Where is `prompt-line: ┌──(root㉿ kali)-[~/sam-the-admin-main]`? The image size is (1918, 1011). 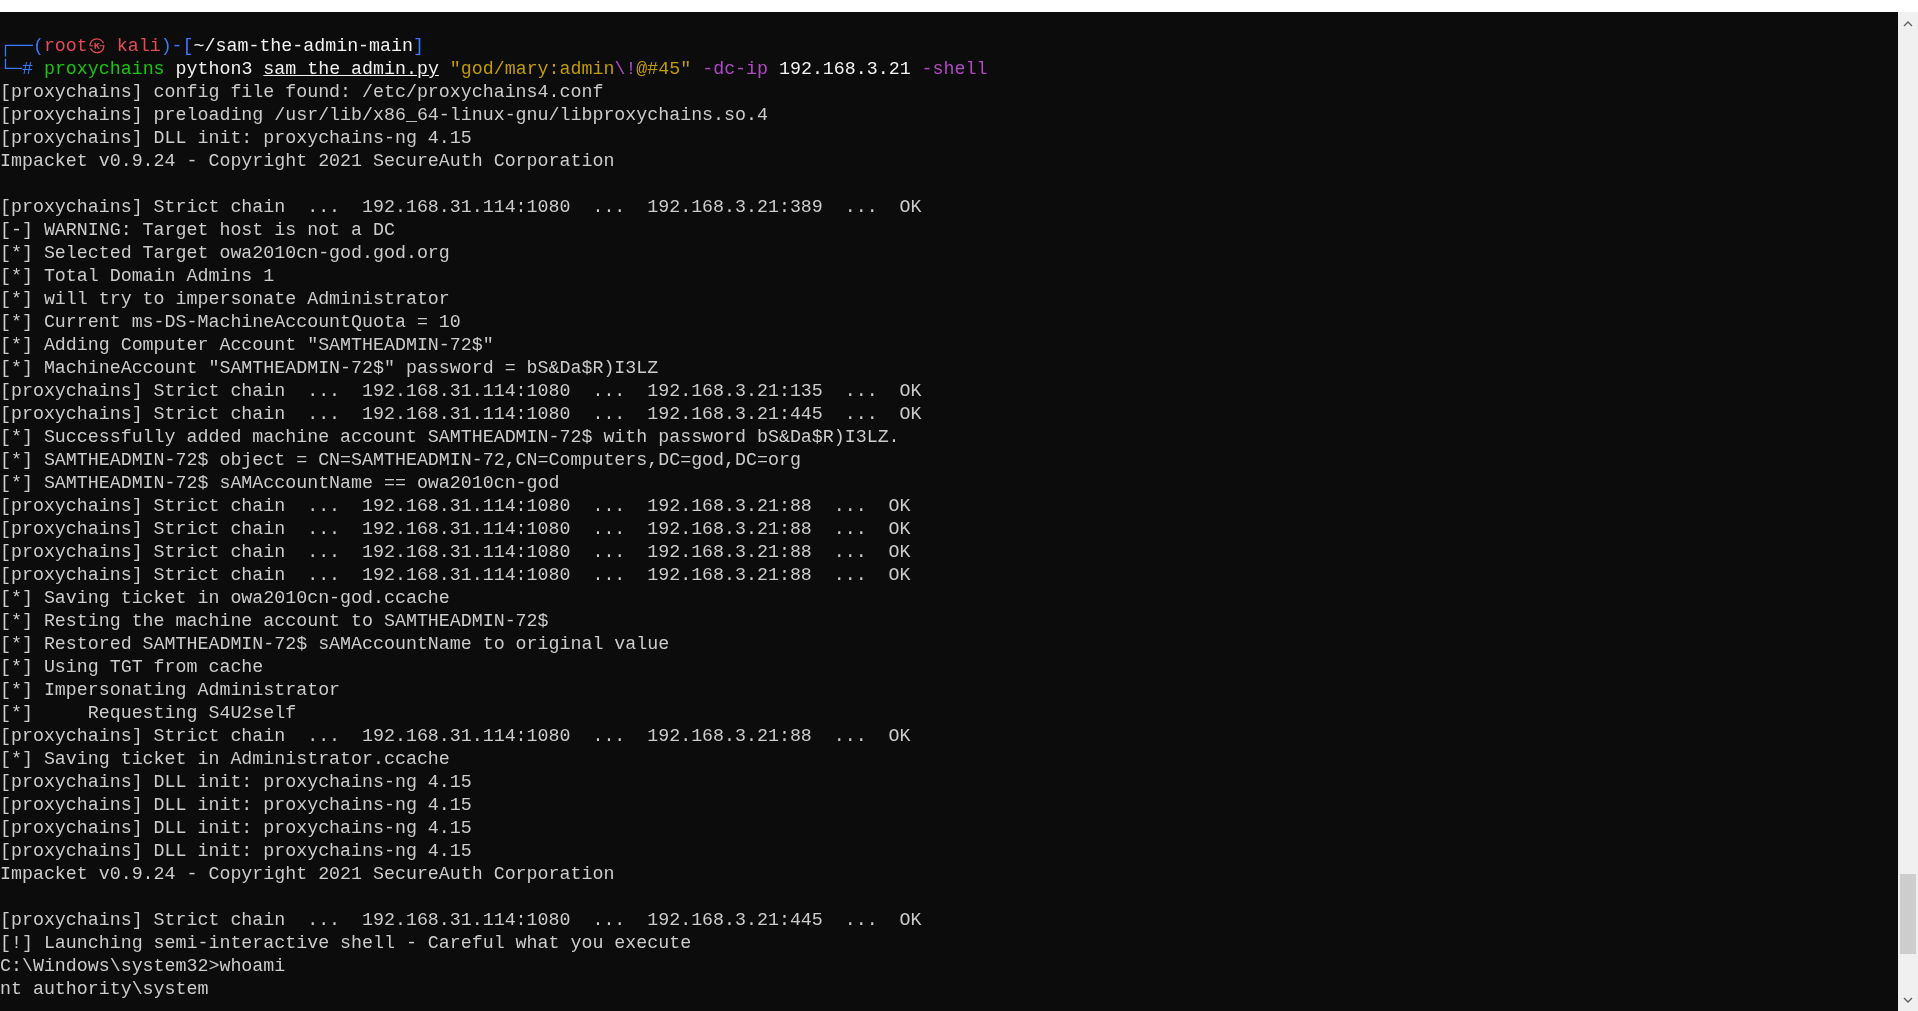 prompt-line: ┌──(root㉿ kali)-[~/sam-the-admin-main] is located at coordinates (212, 46).